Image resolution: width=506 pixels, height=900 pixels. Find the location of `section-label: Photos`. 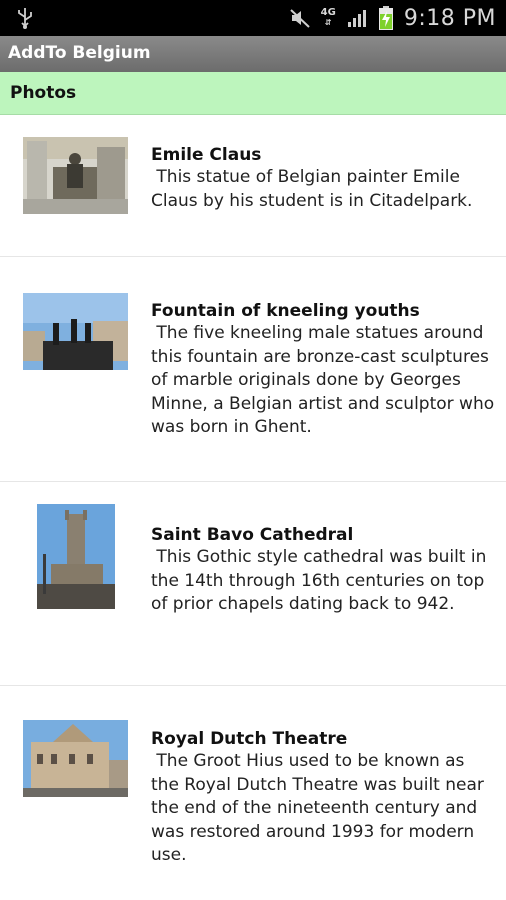

section-label: Photos is located at coordinates (43, 93).